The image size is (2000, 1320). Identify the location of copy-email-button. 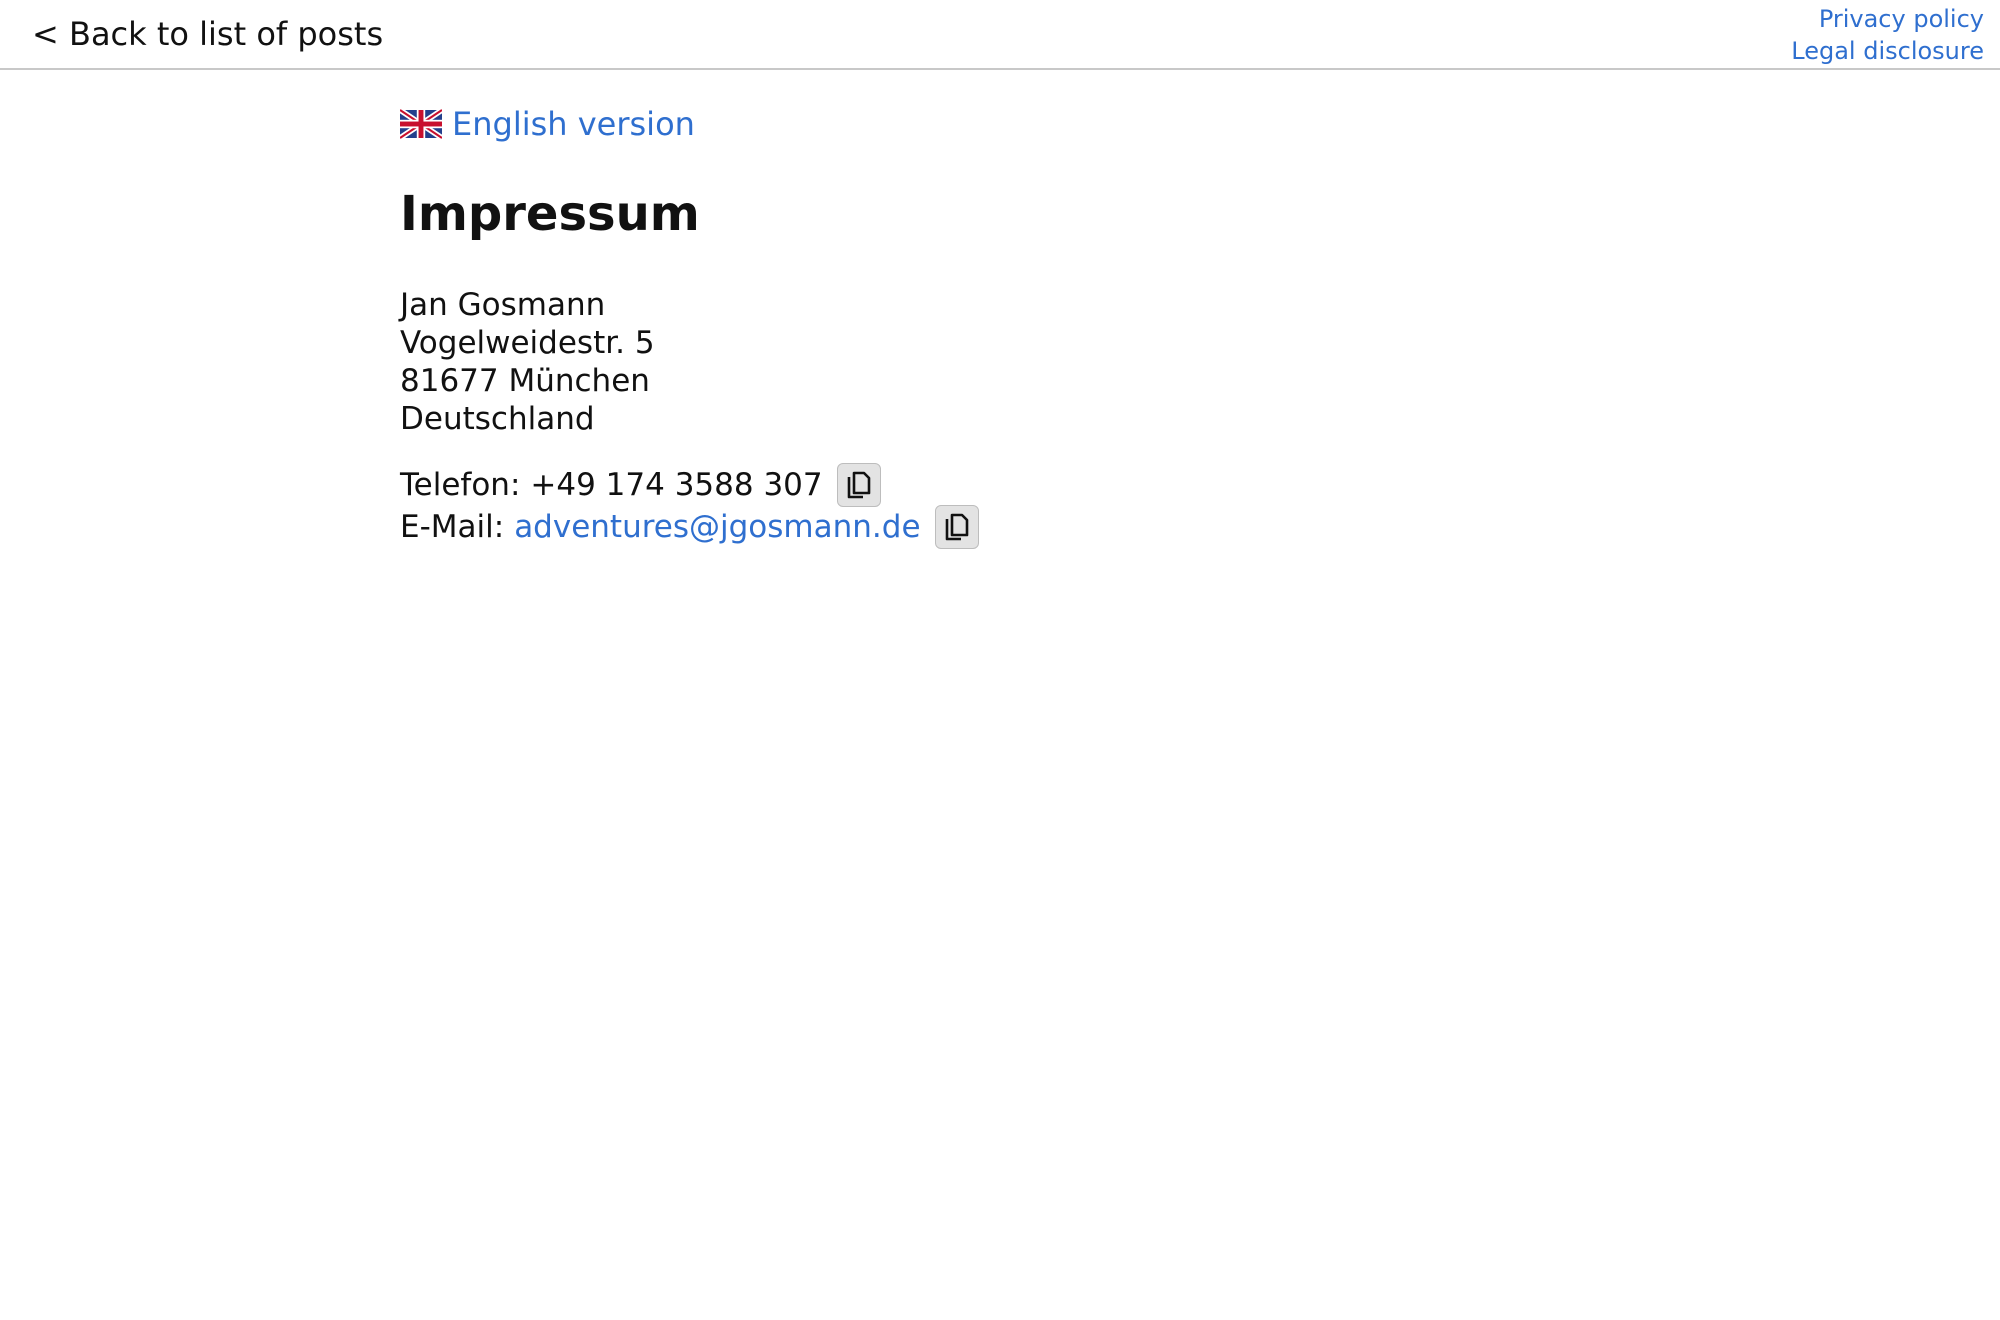
(956, 527).